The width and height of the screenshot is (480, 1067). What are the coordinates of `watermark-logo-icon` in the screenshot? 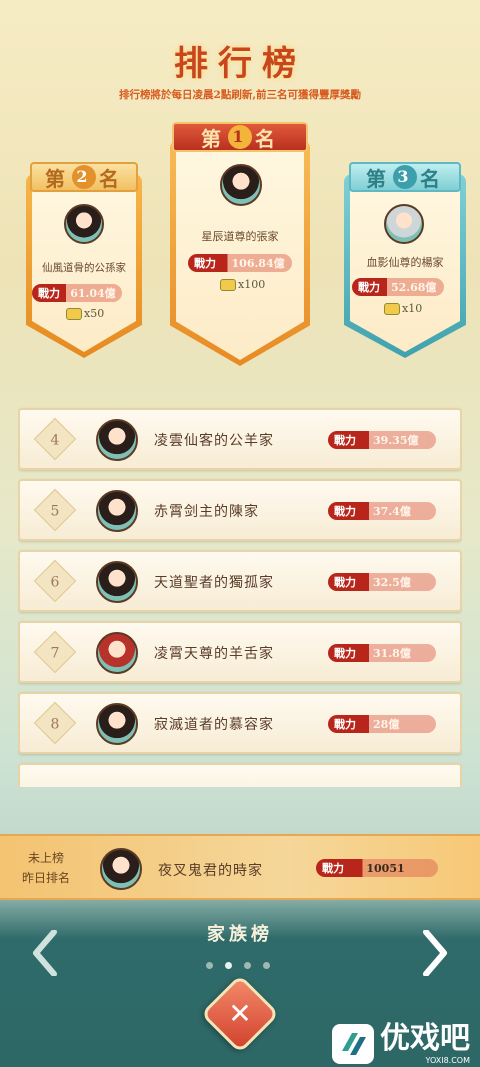 It's located at (353, 1043).